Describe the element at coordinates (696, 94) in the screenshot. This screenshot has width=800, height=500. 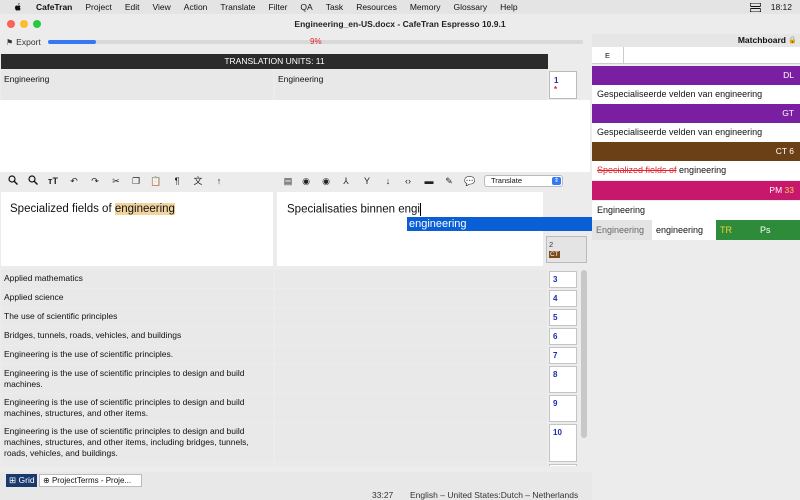
I see `match-text-dl: Gespecialiseerde velden van engineering` at that location.